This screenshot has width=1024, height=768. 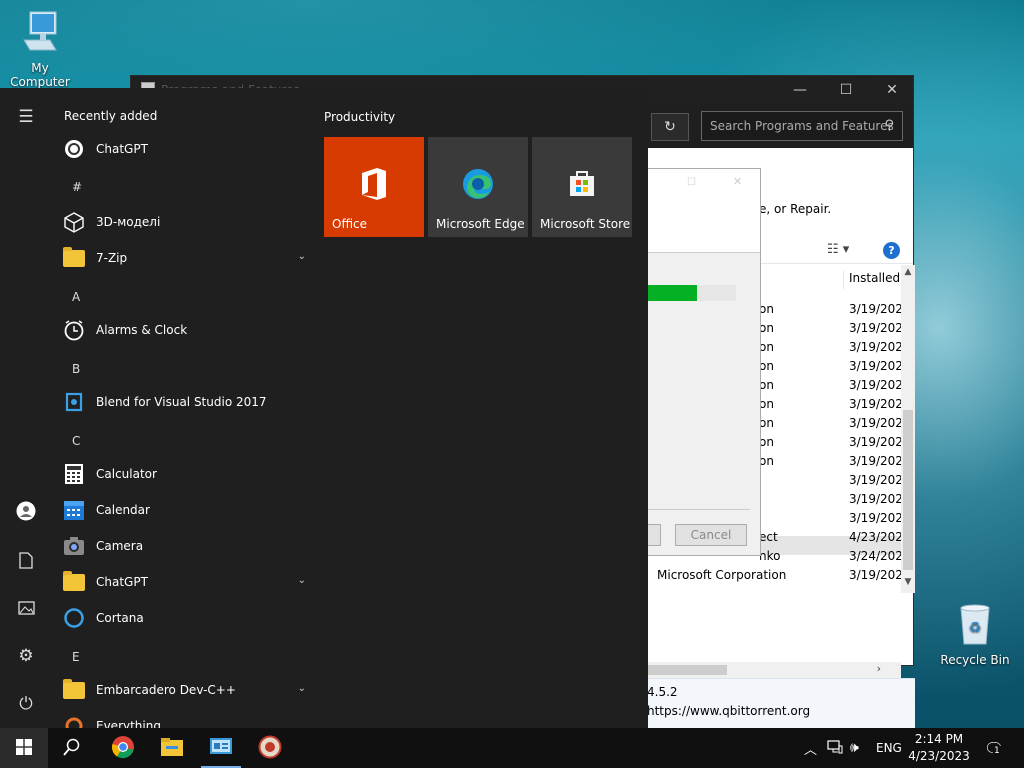 I want to click on taskbar-installer-app, so click(x=270, y=748).